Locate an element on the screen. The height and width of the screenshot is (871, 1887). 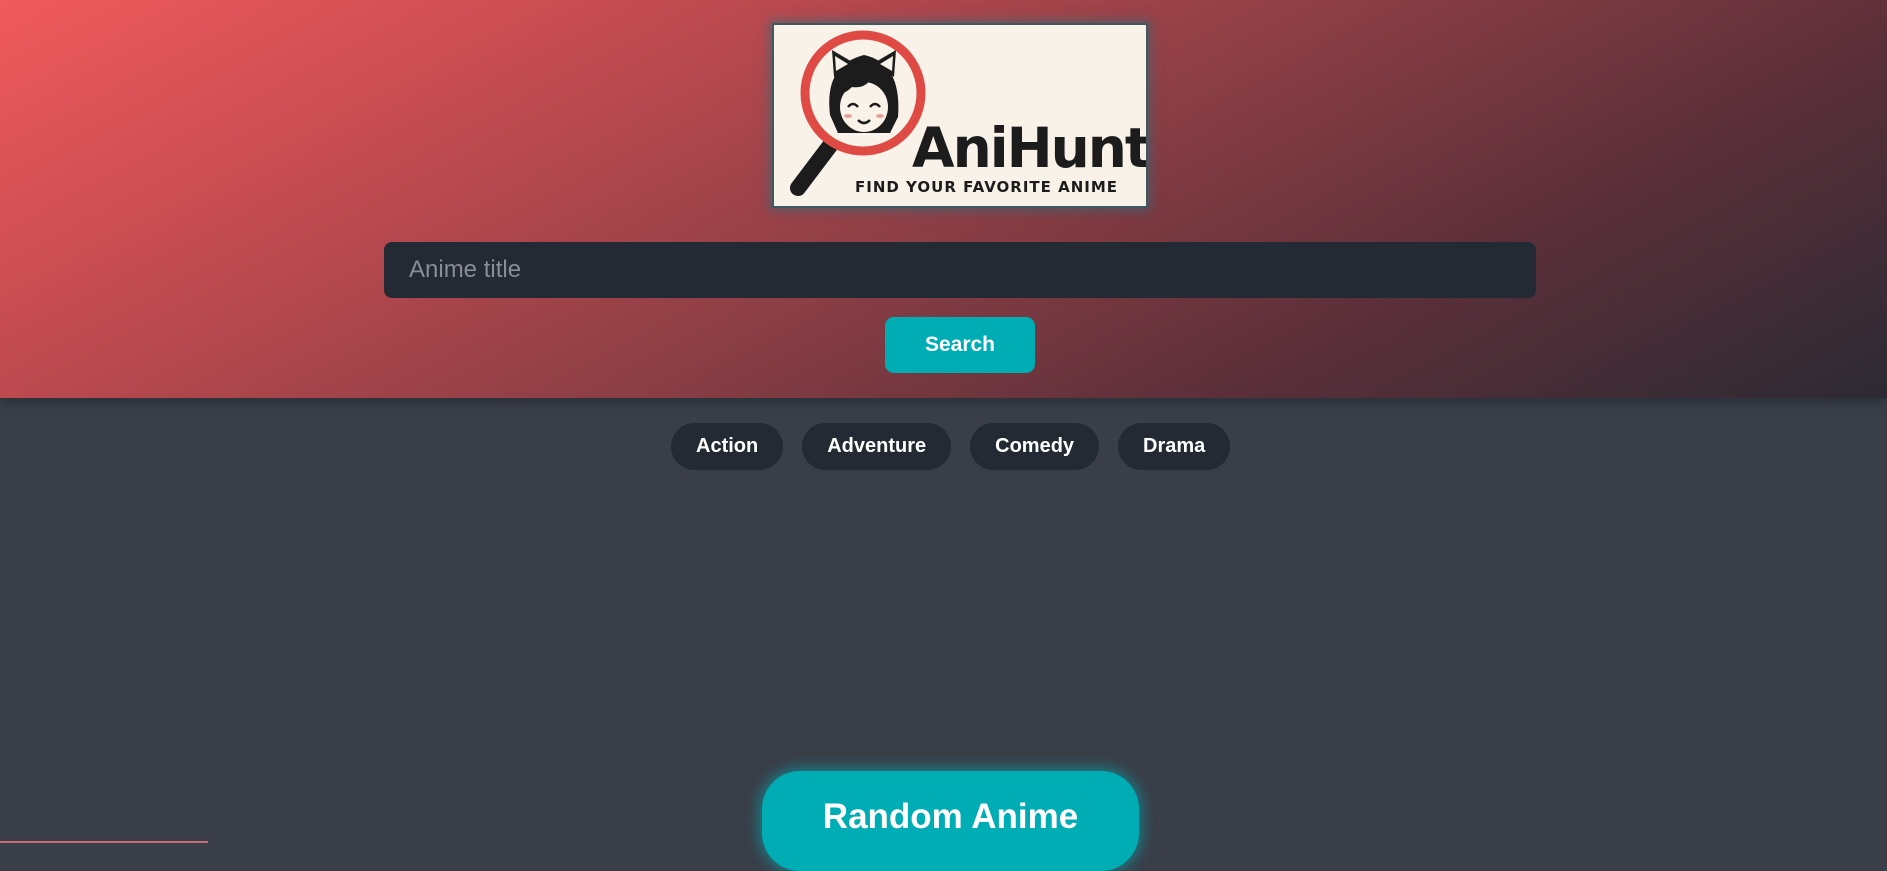
genre-chip-drama: Drama is located at coordinates (1174, 446).